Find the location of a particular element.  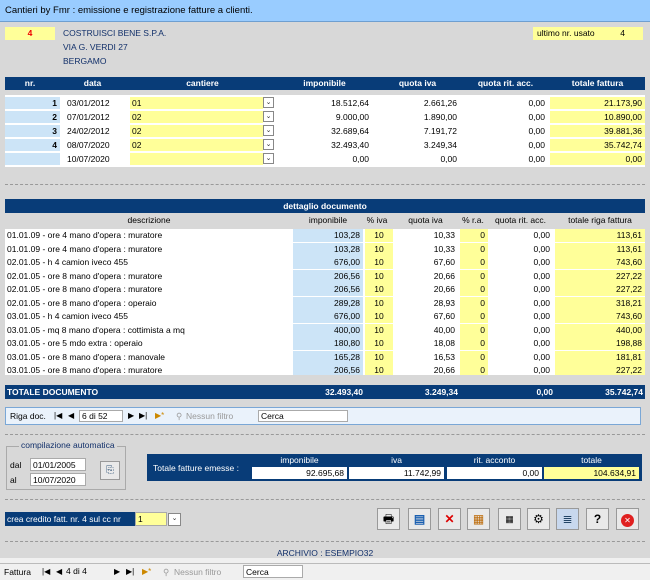

credit-select: 1 is located at coordinates (151, 519).